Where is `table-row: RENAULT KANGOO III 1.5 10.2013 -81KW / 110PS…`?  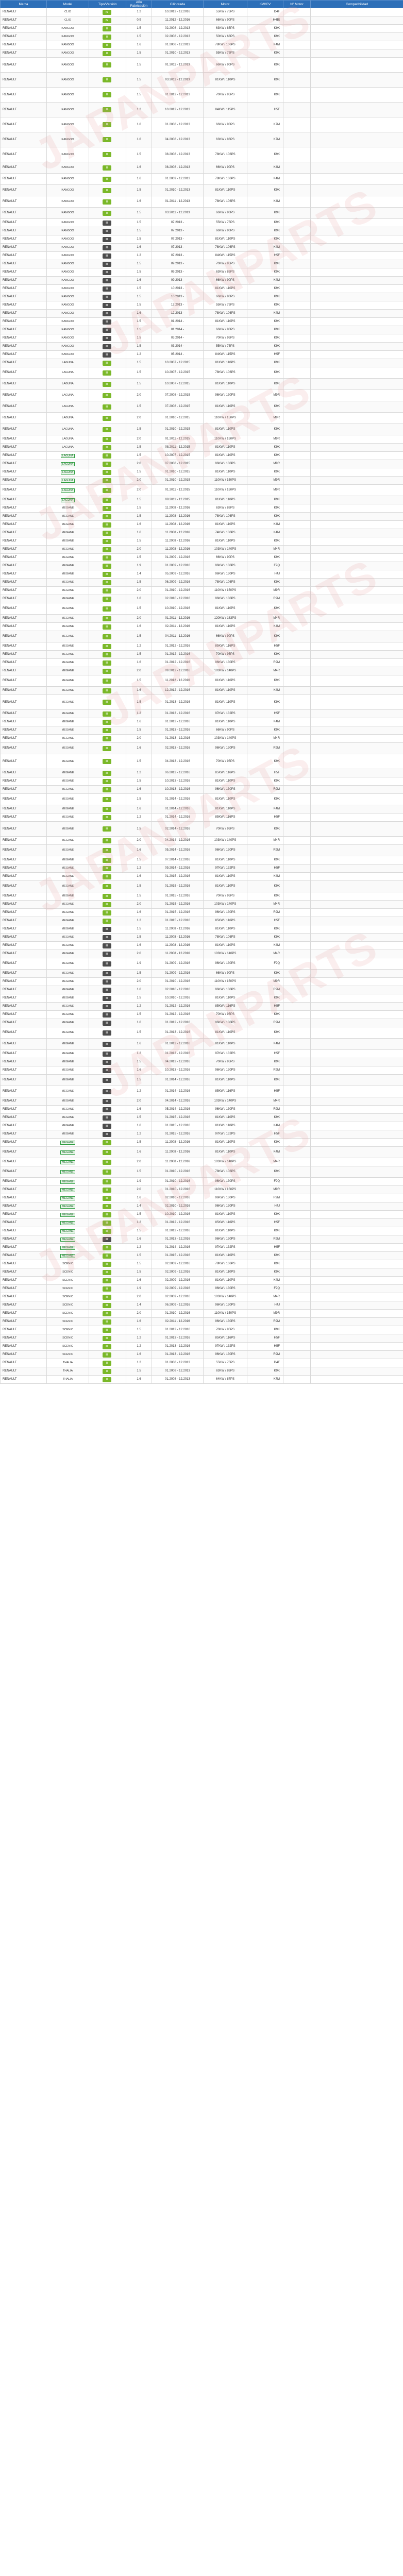
table-row: RENAULT KANGOO III 1.5 10.2013 -81KW / 110PS… is located at coordinates (202, 288).